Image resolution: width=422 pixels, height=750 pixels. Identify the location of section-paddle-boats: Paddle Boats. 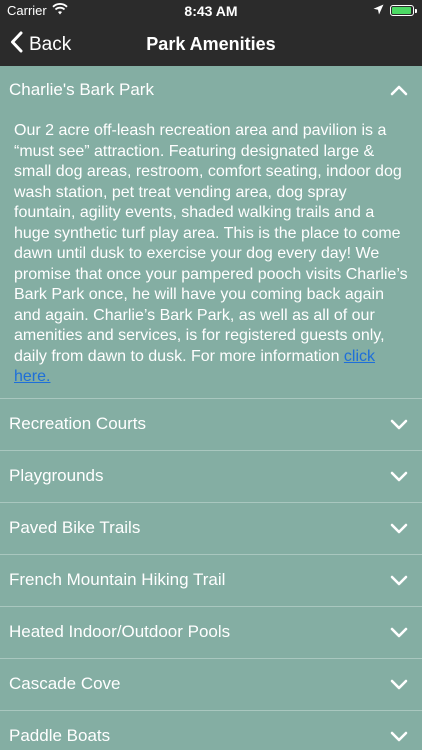
(211, 730).